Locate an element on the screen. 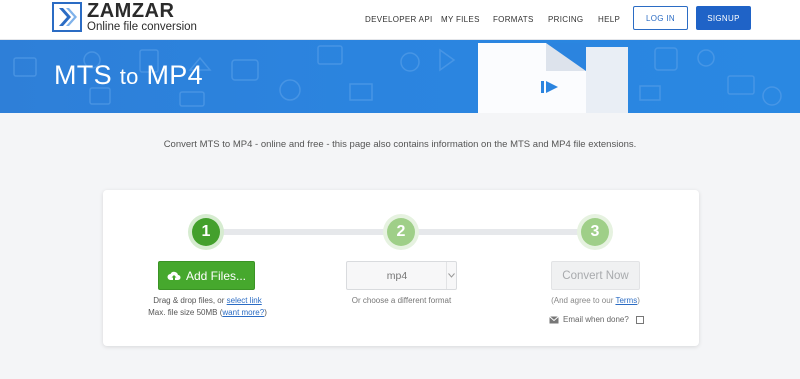  drag-drop-hint: Drag & drop files, or select link is located at coordinates (207, 300).